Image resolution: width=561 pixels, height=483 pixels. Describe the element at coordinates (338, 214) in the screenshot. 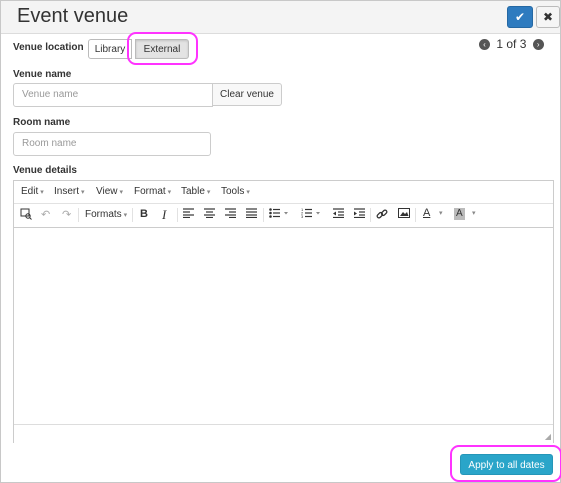

I see `outdent-icon` at that location.